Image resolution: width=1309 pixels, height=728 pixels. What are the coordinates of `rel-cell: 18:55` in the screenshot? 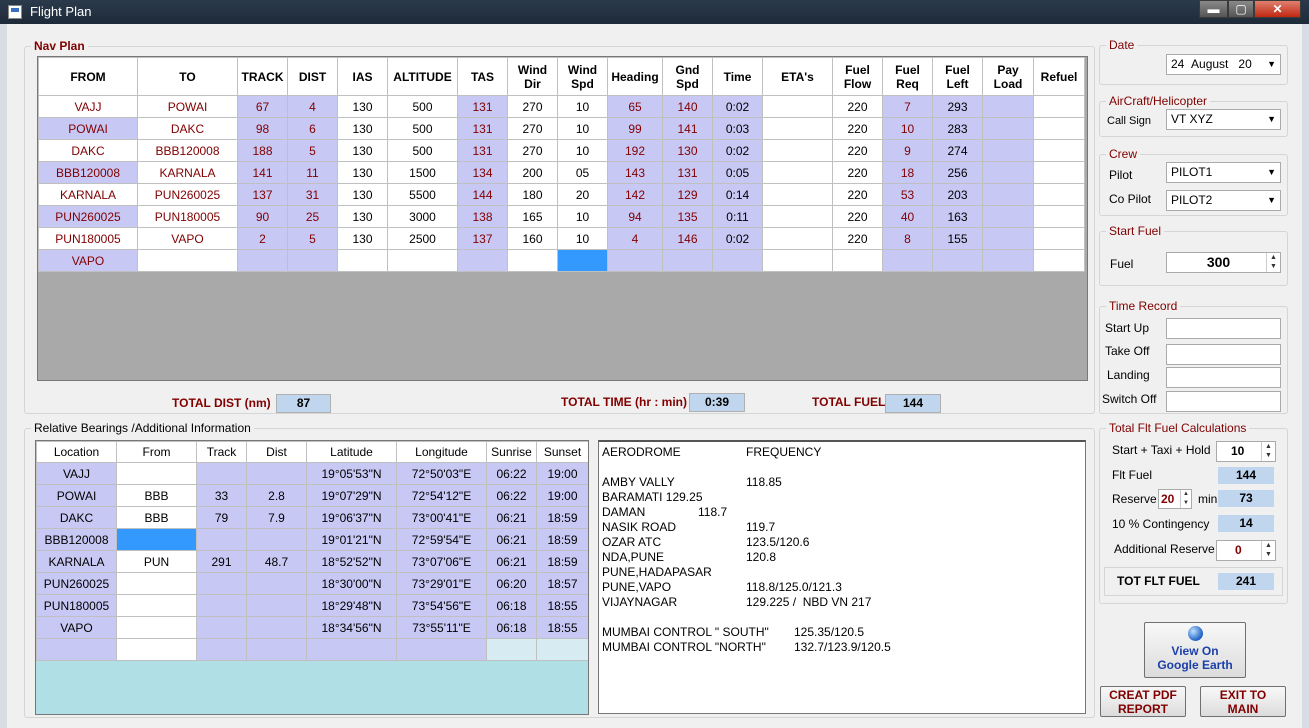 It's located at (562, 627).